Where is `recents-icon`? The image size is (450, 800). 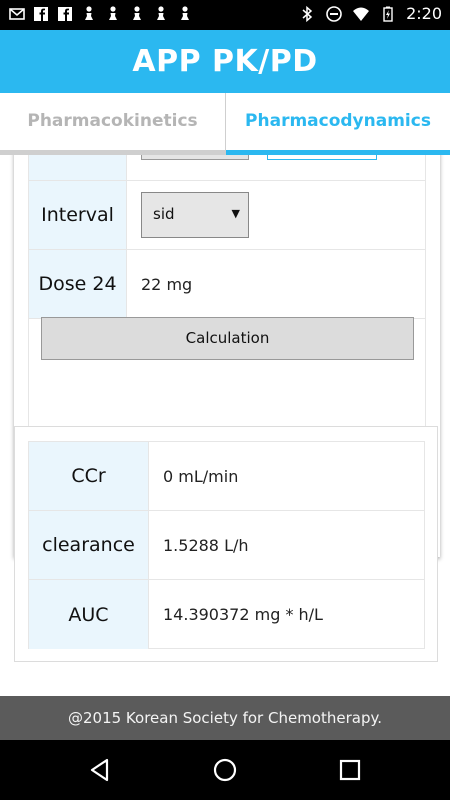
recents-icon is located at coordinates (350, 770).